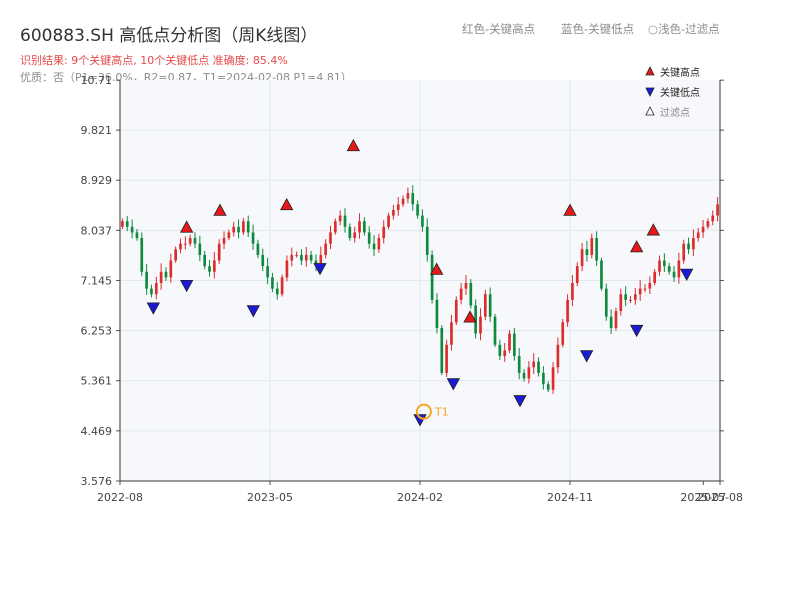 Image resolution: width=800 pixels, height=600 pixels. I want to click on y-tick-label: 9.821, so click(97, 130).